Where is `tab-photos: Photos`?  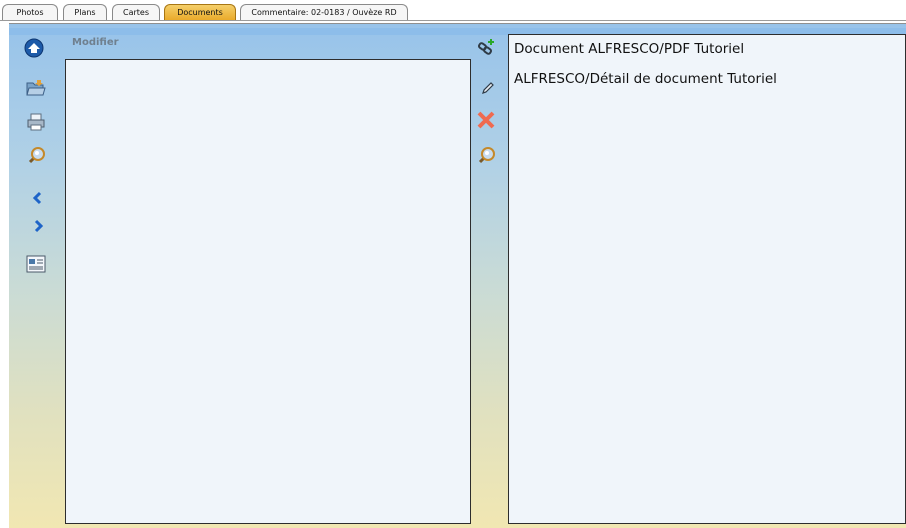 tab-photos: Photos is located at coordinates (30, 12).